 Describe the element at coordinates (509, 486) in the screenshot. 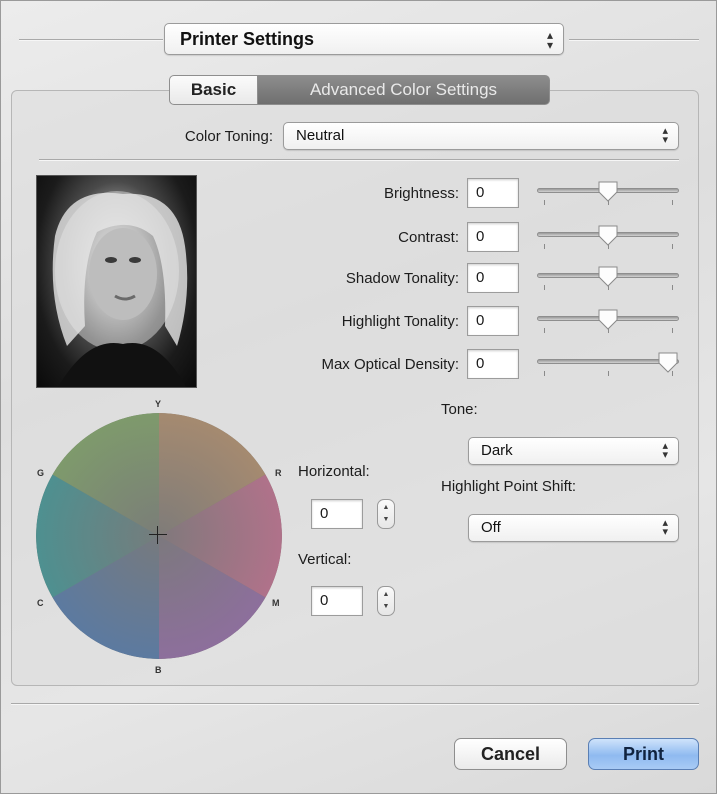

I see `highlight-point-shift-label: Highlight Point Shift:` at that location.